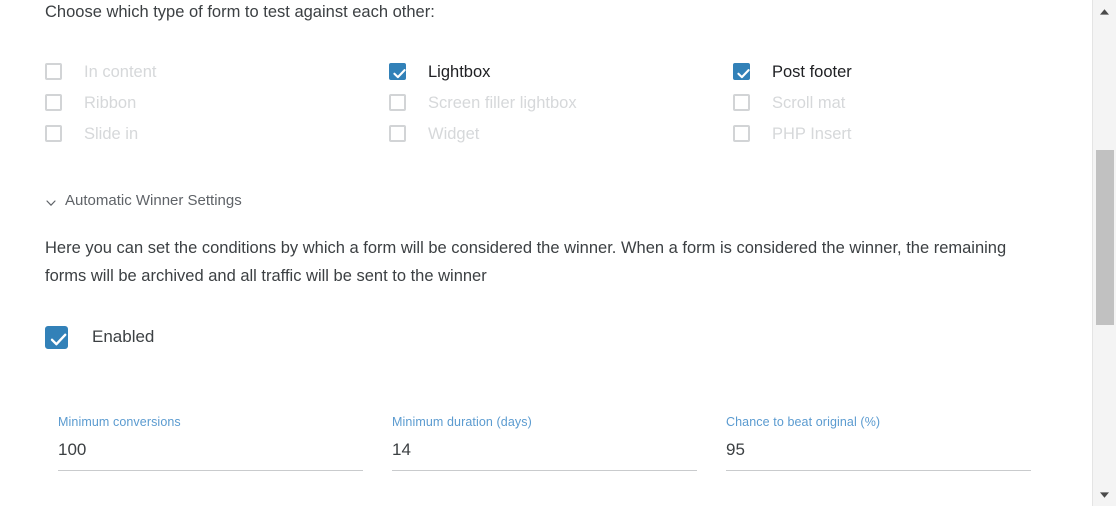 The height and width of the screenshot is (506, 1116). Describe the element at coordinates (397, 133) in the screenshot. I see `checkbox-widget` at that location.